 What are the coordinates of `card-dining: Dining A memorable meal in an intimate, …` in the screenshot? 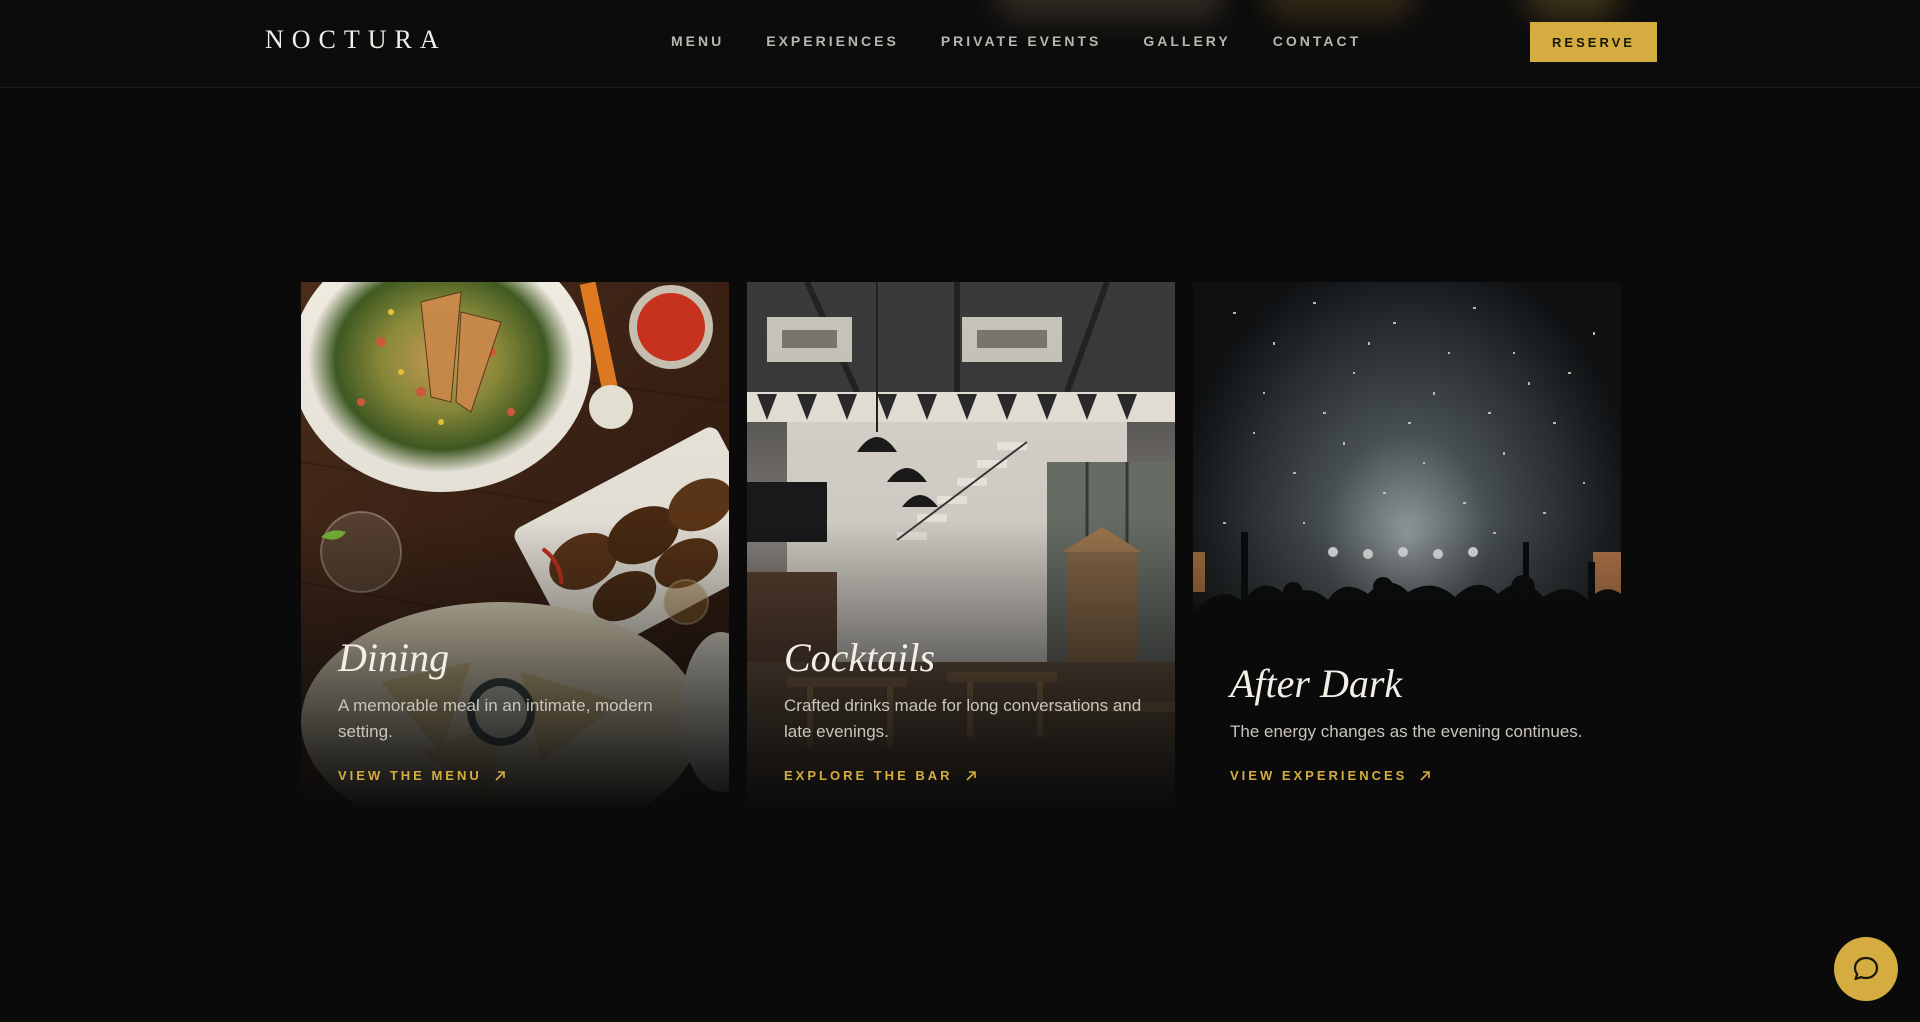 It's located at (515, 547).